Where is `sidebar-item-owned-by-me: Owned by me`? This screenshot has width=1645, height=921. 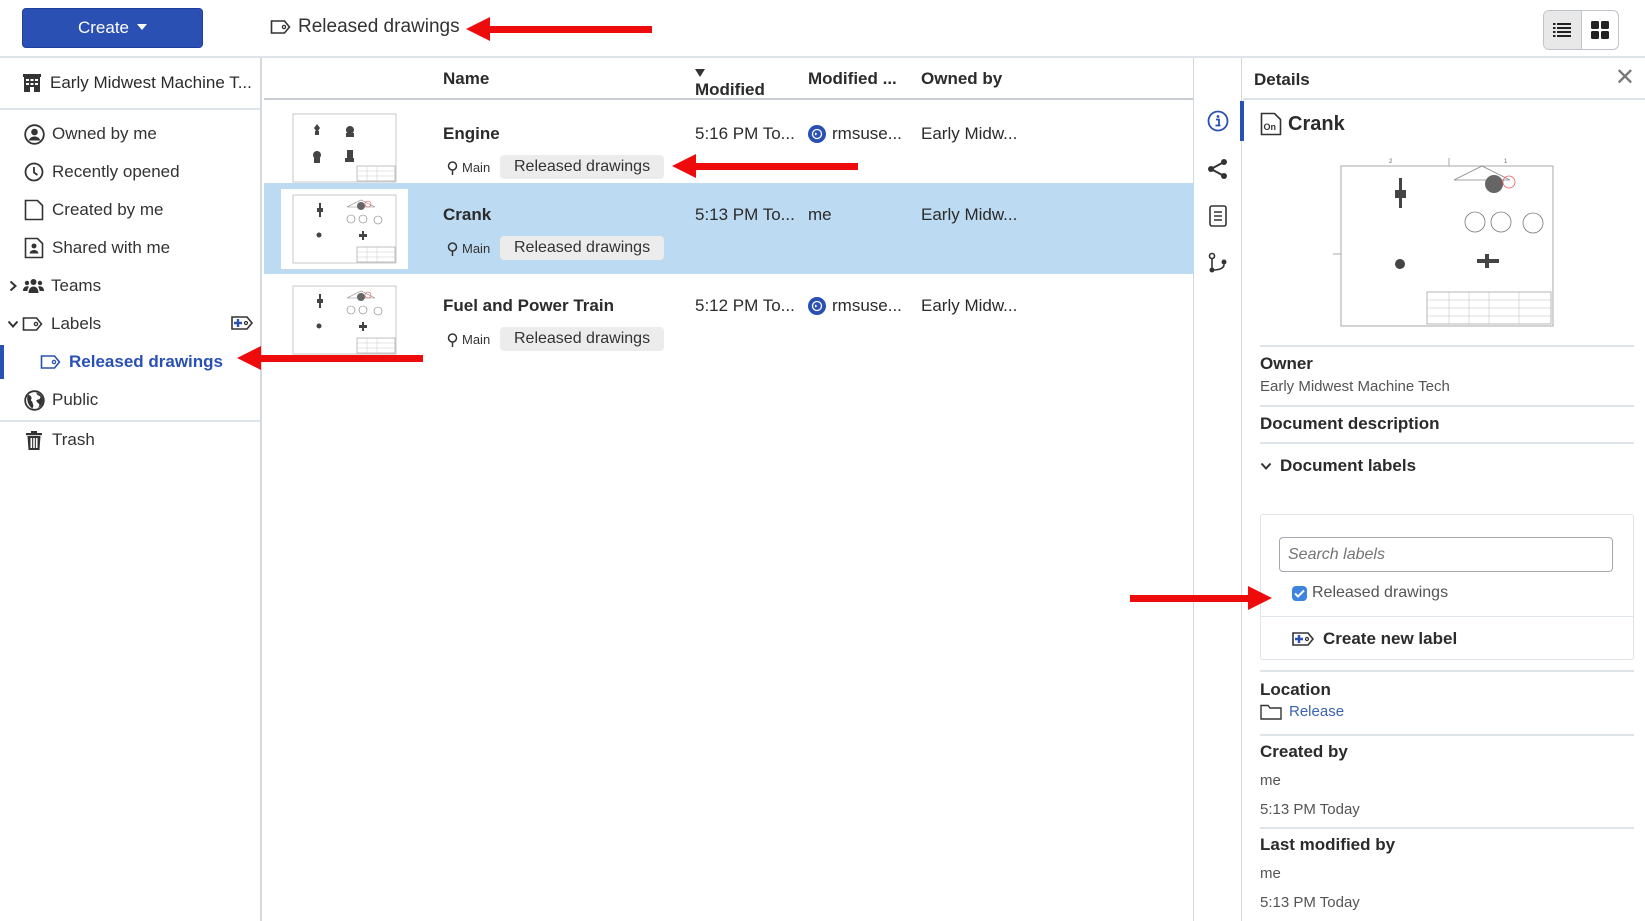 sidebar-item-owned-by-me: Owned by me is located at coordinates (130, 134).